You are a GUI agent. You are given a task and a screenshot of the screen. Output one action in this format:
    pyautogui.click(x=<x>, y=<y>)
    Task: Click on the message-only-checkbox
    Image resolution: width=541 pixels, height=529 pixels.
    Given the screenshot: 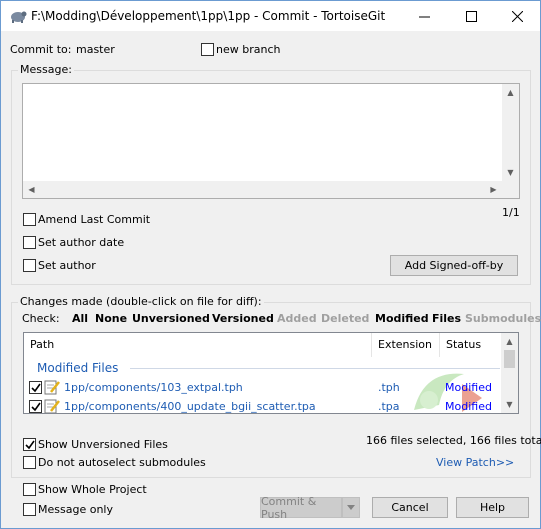 What is the action you would take?
    pyautogui.click(x=29, y=509)
    